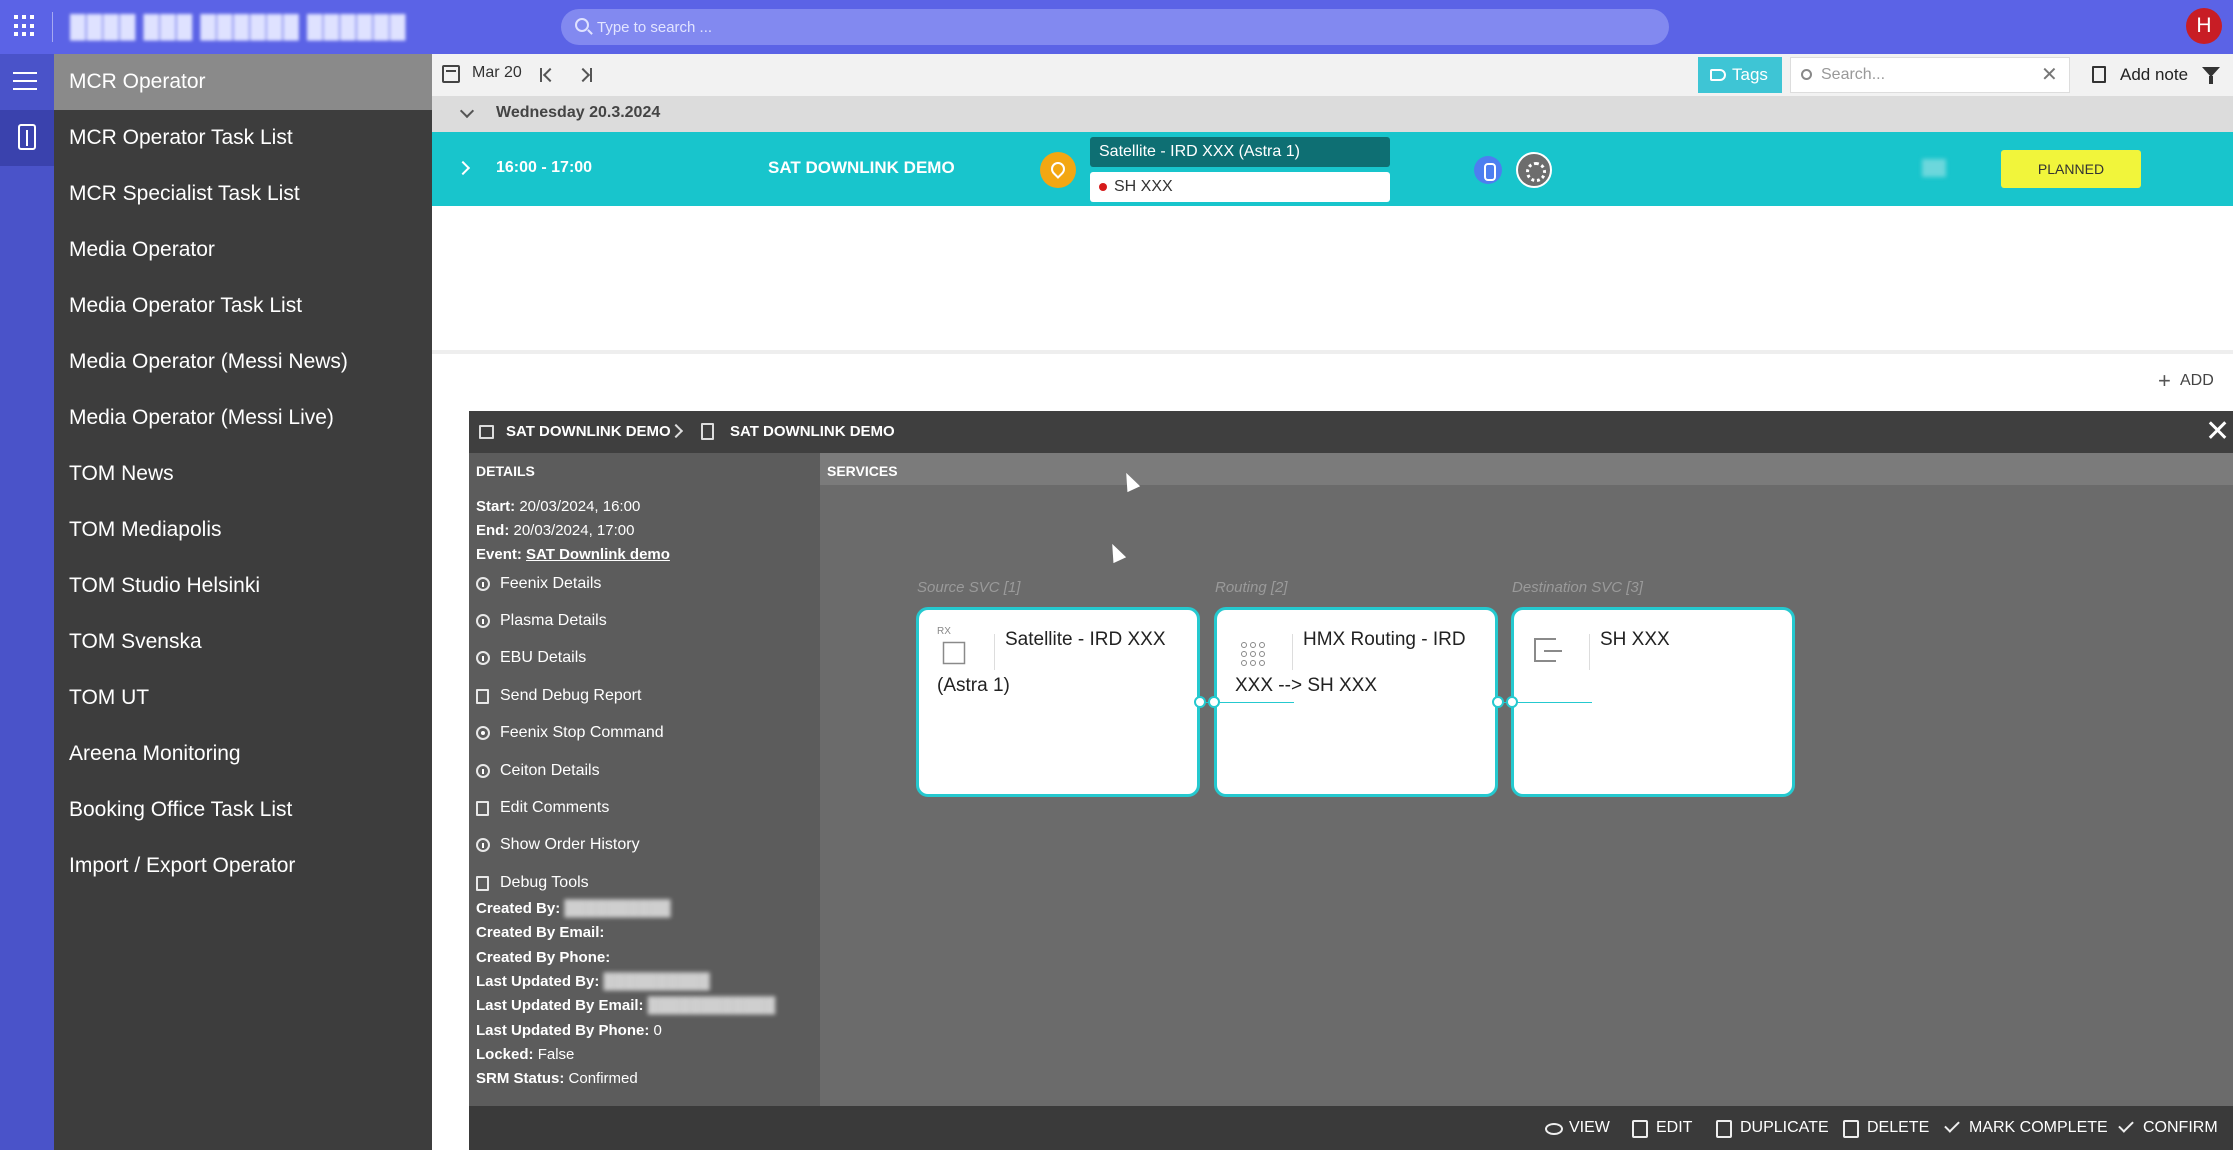 This screenshot has width=2233, height=1150. I want to click on tags-button: Tags, so click(1740, 75).